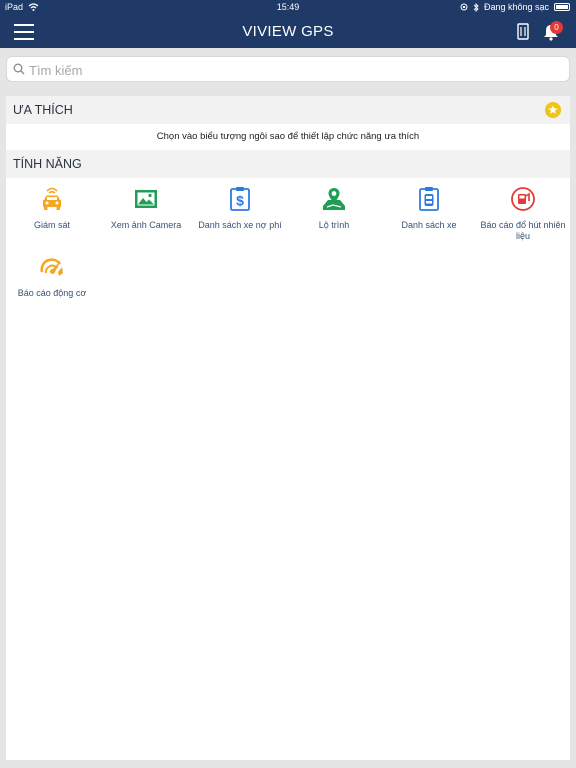  Describe the element at coordinates (288, 110) in the screenshot. I see `favorites-header: ƯA THÍCH` at that location.